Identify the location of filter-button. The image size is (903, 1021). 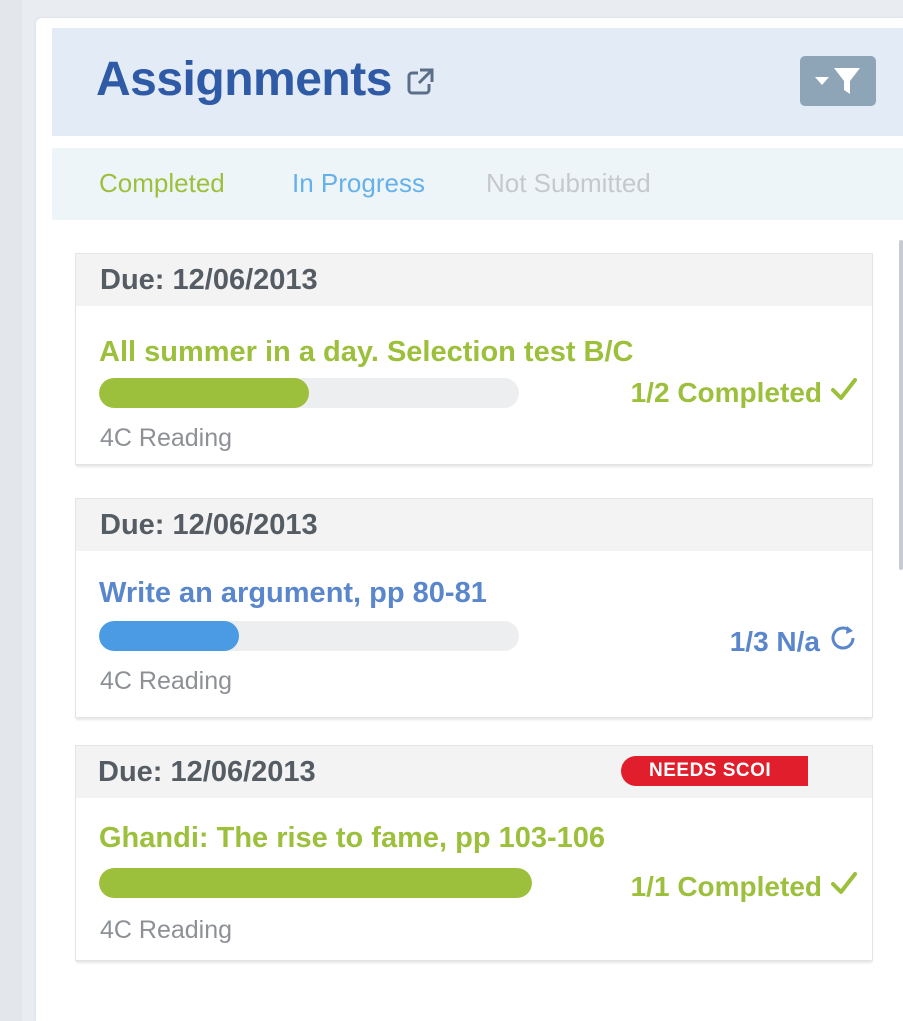
(838, 81).